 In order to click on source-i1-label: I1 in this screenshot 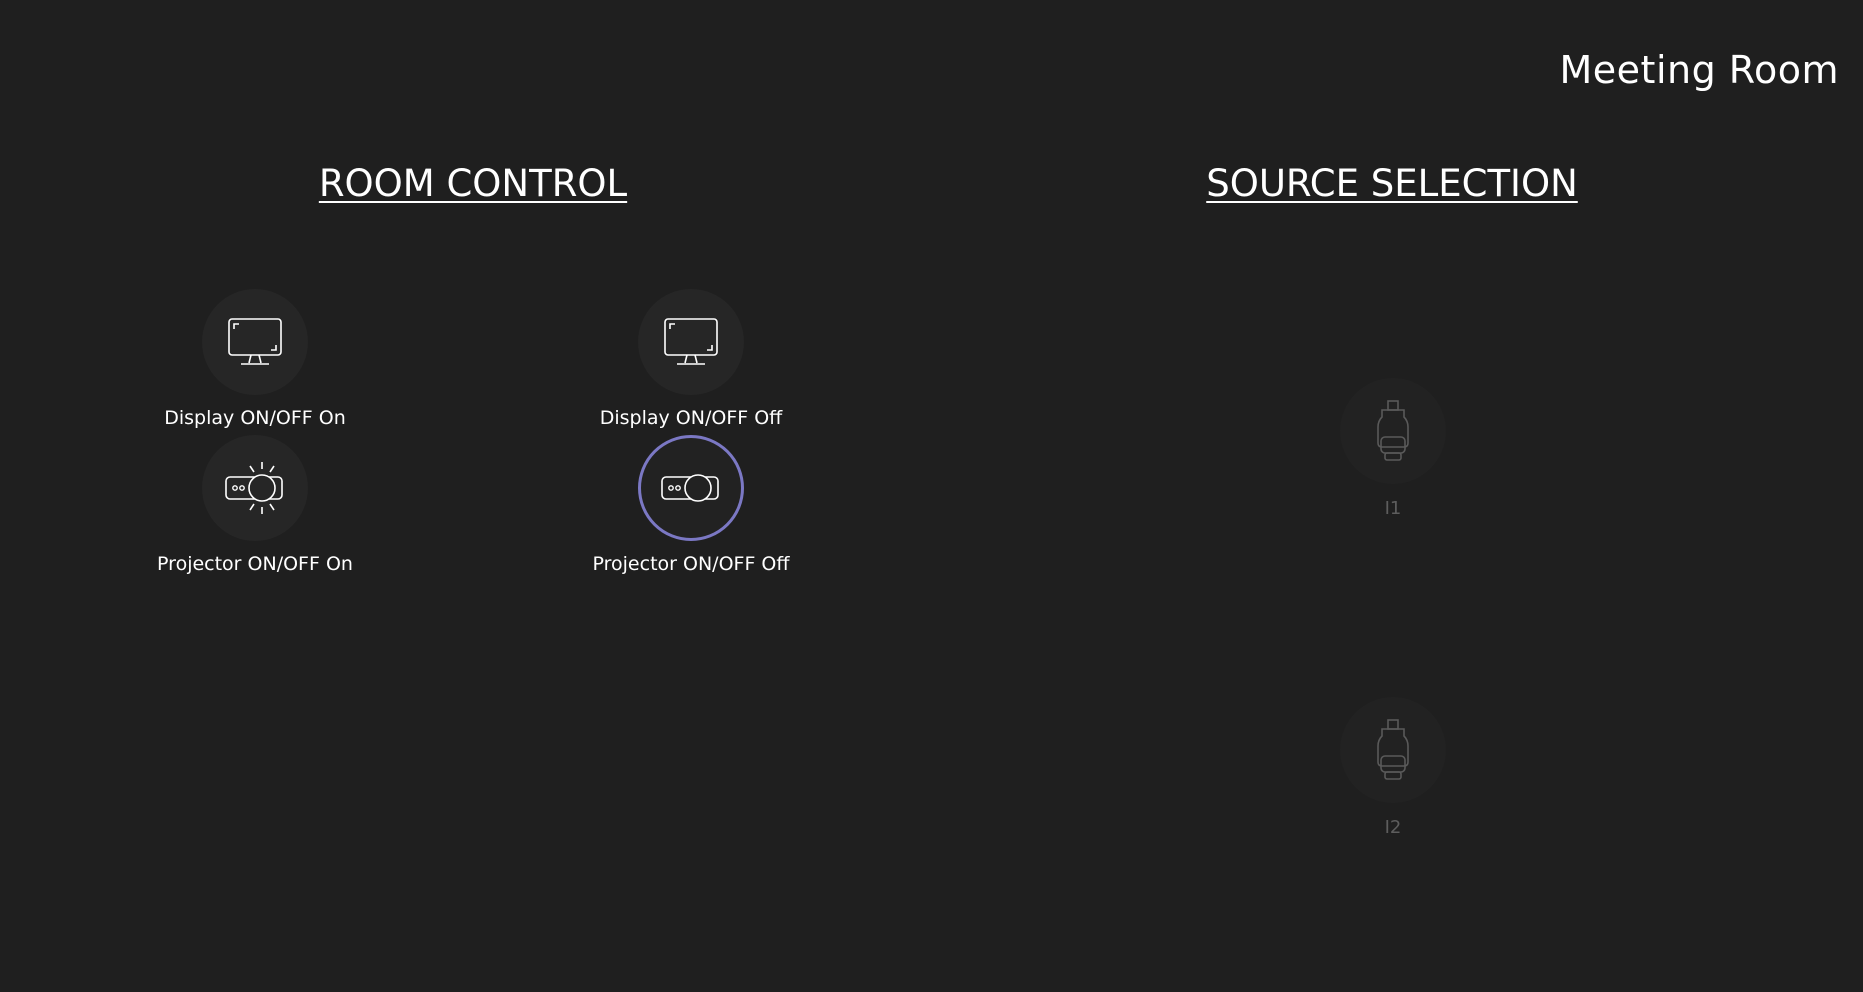, I will do `click(1393, 508)`.